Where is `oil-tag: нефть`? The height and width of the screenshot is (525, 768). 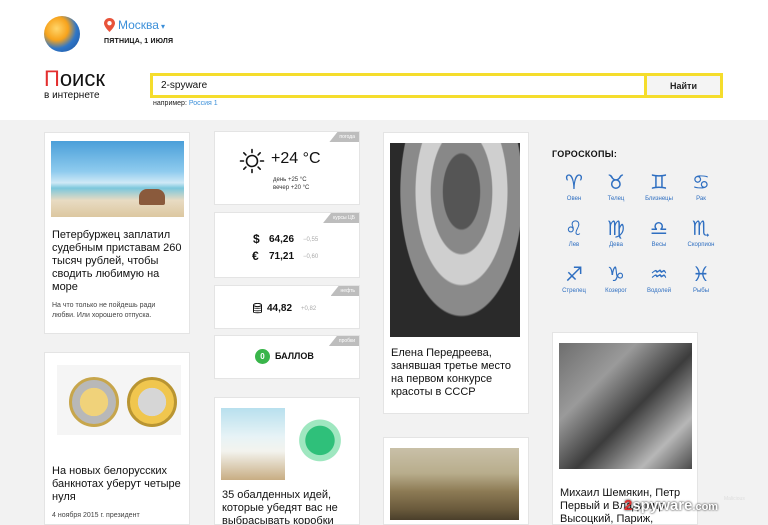
oil-tag: нефть is located at coordinates (344, 291).